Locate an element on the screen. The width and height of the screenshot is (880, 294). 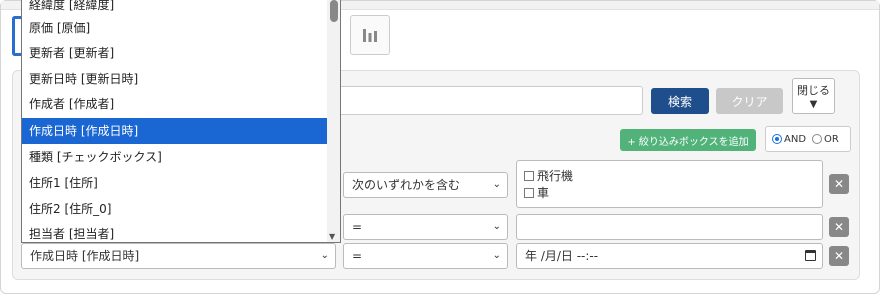
or-radio is located at coordinates (817, 139).